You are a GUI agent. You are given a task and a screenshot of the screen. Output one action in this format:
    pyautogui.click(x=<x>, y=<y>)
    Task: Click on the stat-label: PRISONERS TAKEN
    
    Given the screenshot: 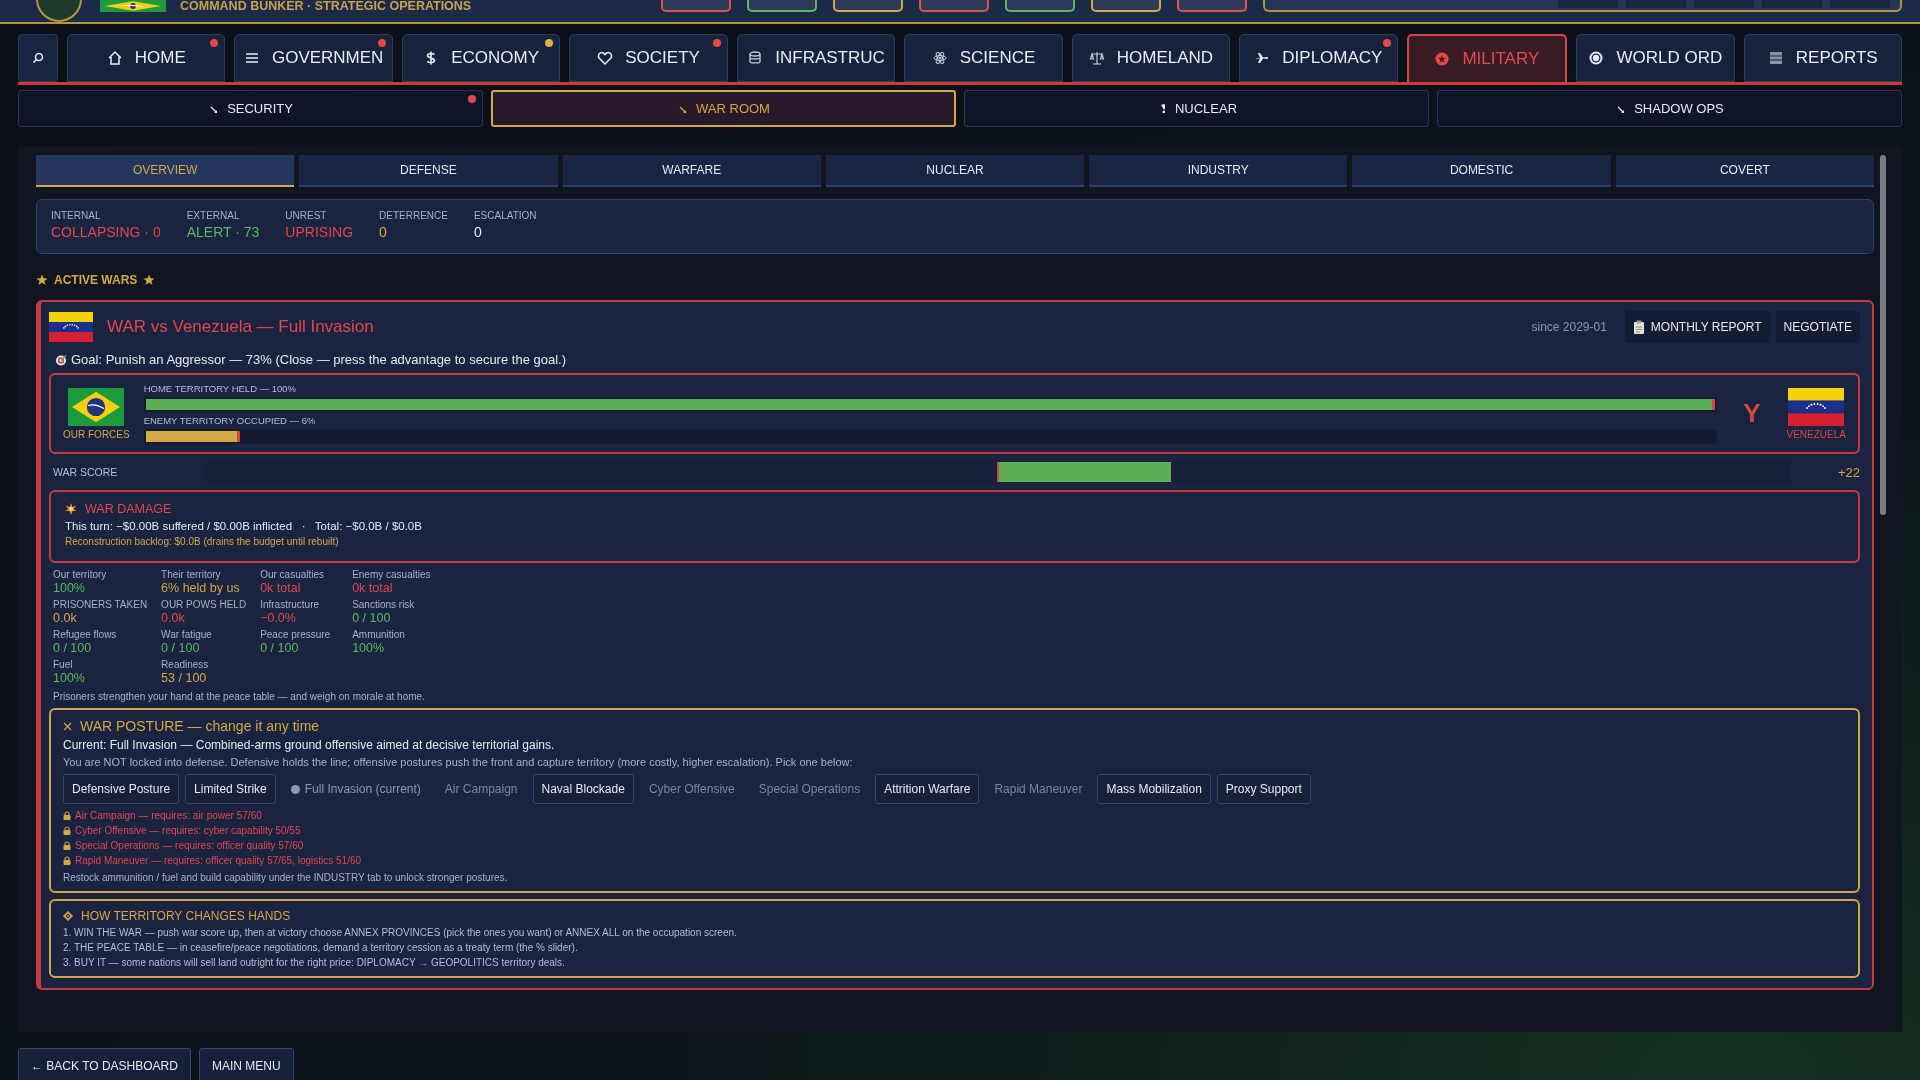 What is the action you would take?
    pyautogui.click(x=100, y=604)
    